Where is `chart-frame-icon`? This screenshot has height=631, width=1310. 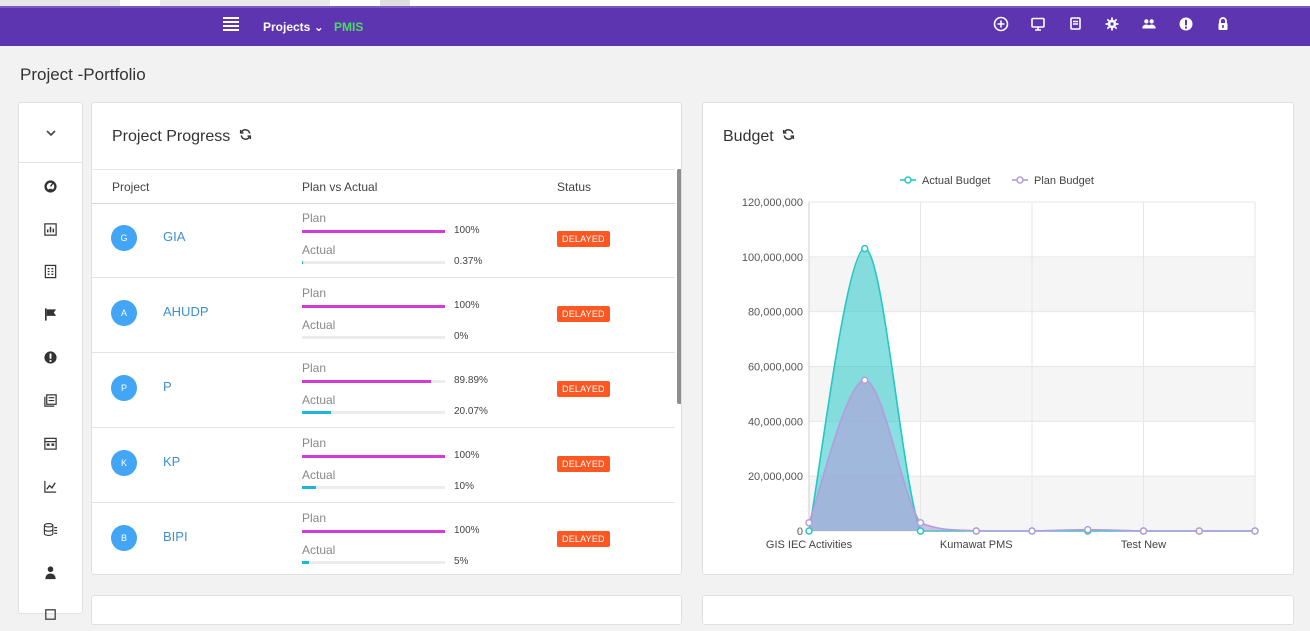 chart-frame-icon is located at coordinates (50, 229).